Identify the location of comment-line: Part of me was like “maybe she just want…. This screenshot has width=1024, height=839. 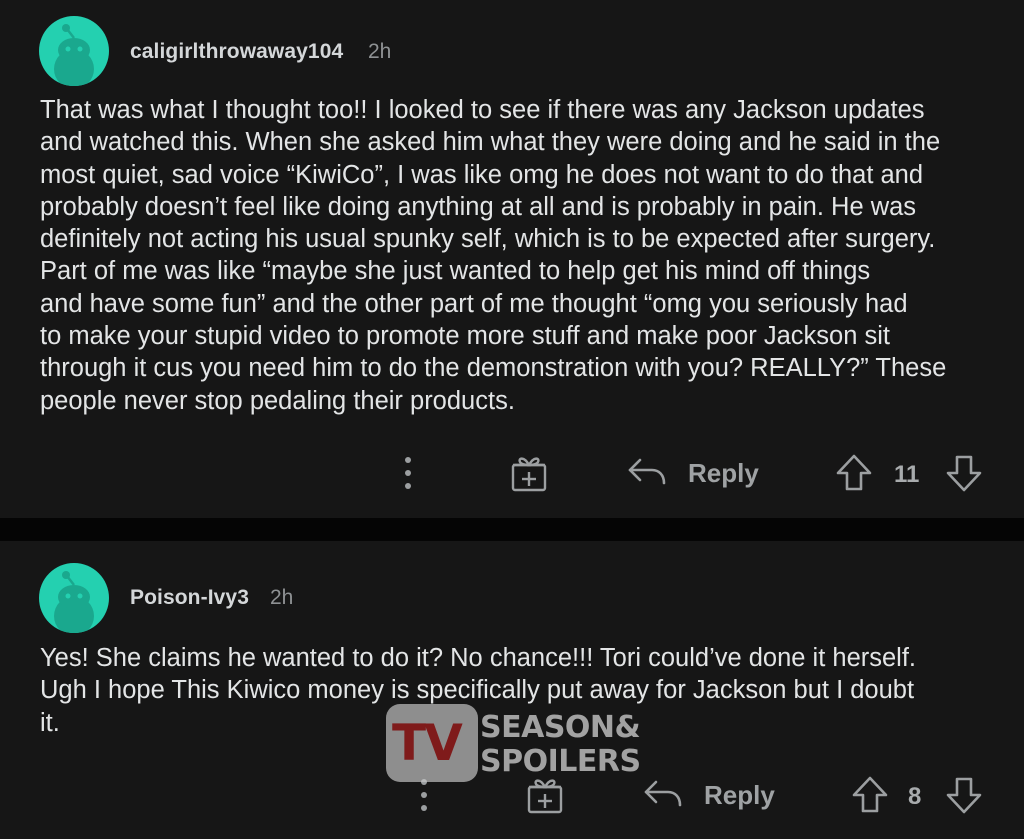
(455, 271).